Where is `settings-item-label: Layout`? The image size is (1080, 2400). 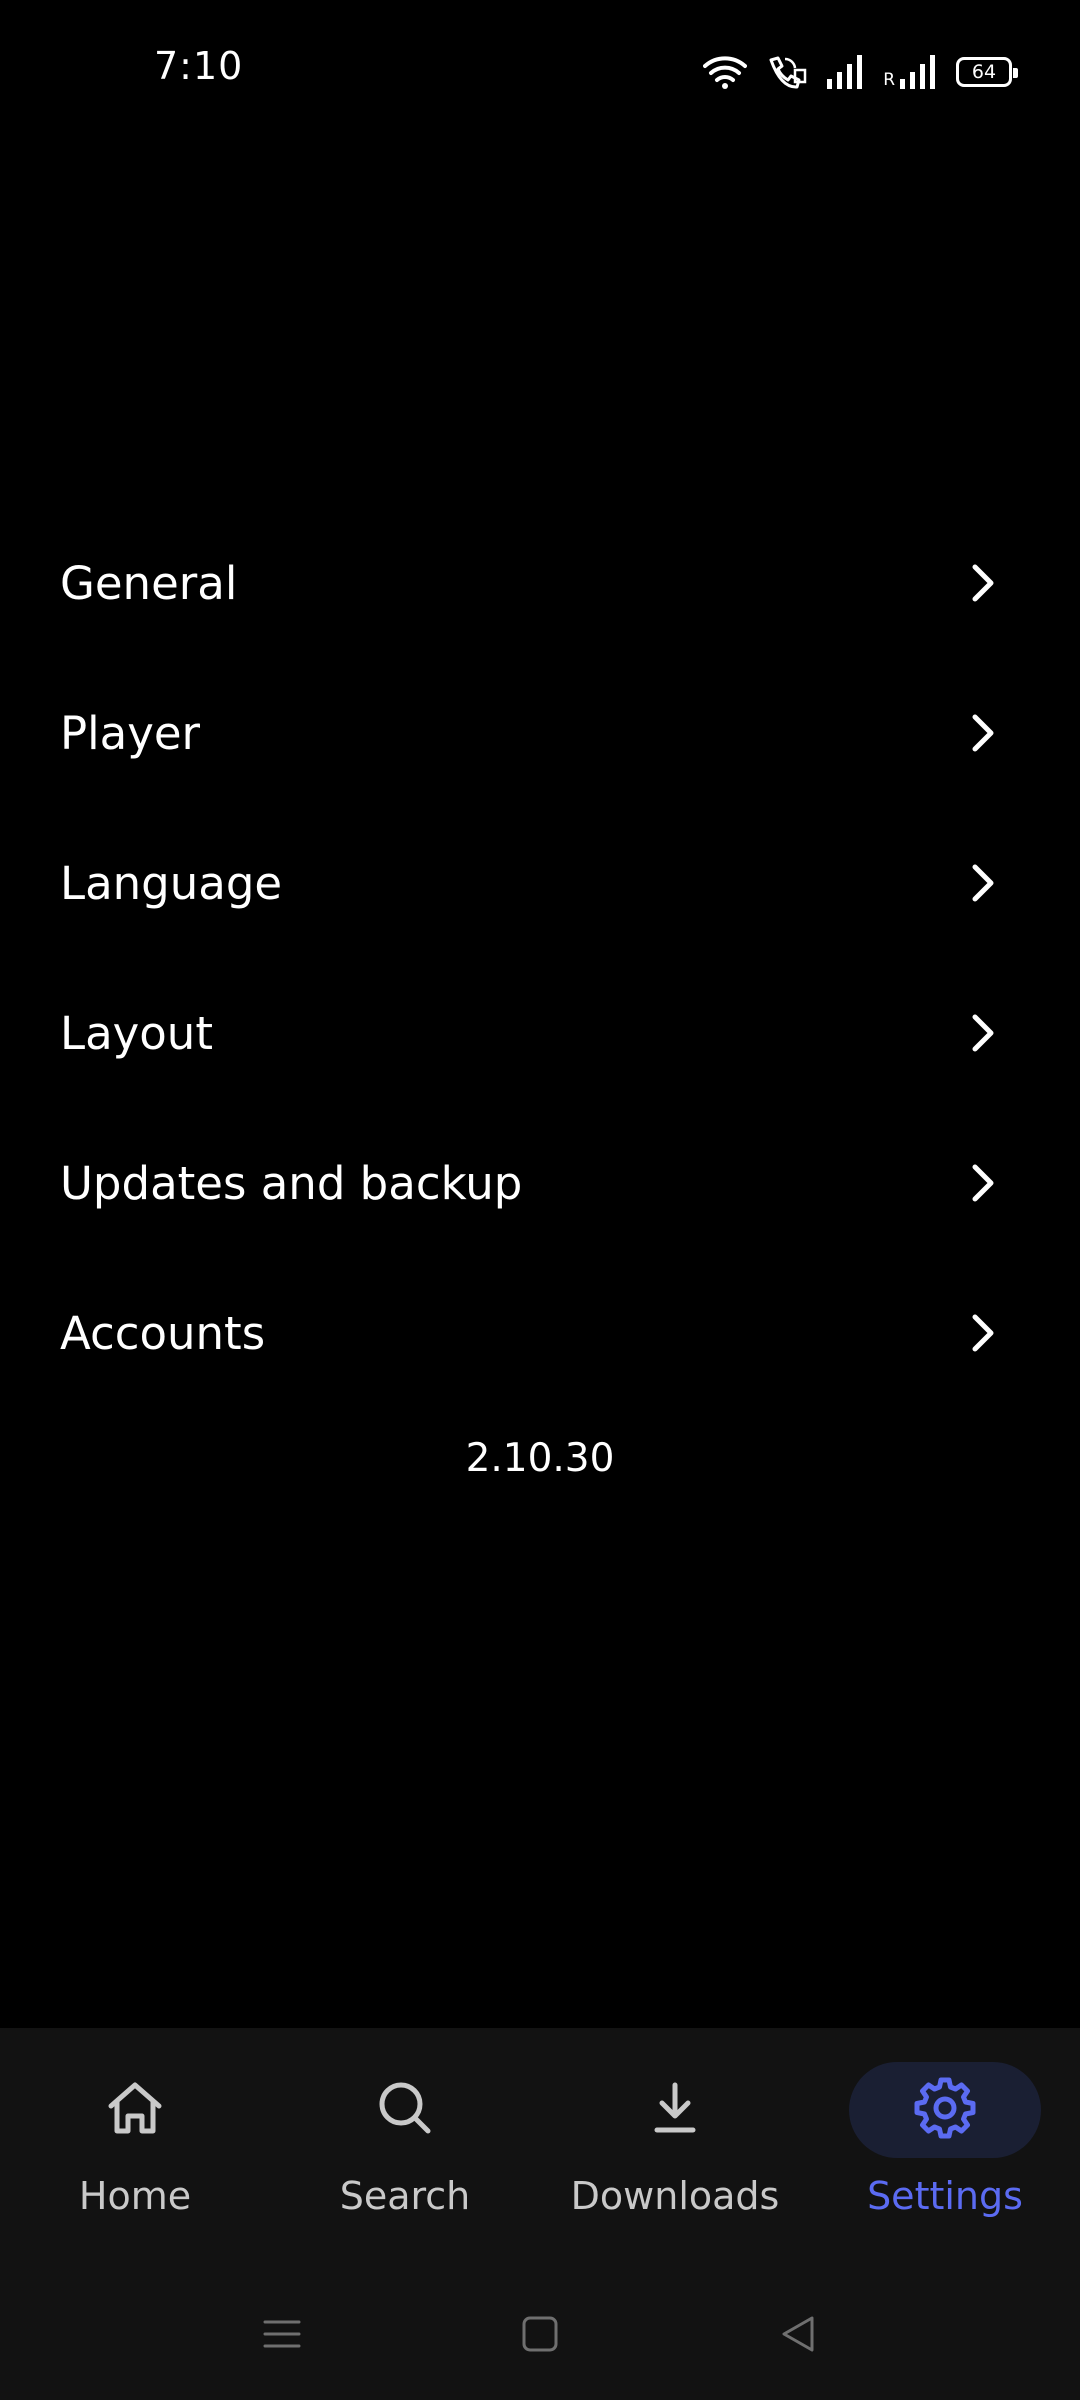
settings-item-label: Layout is located at coordinates (136, 1033).